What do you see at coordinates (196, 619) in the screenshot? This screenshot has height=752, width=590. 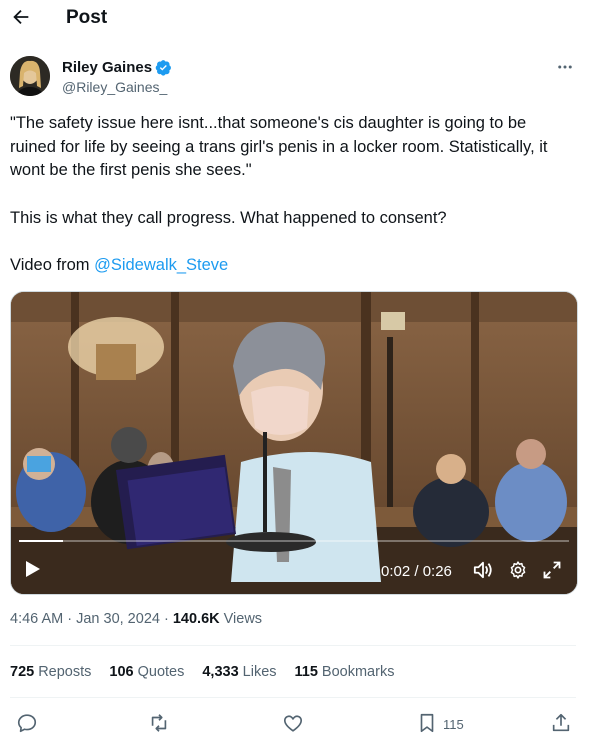 I see `view-count: 140.6K` at bounding box center [196, 619].